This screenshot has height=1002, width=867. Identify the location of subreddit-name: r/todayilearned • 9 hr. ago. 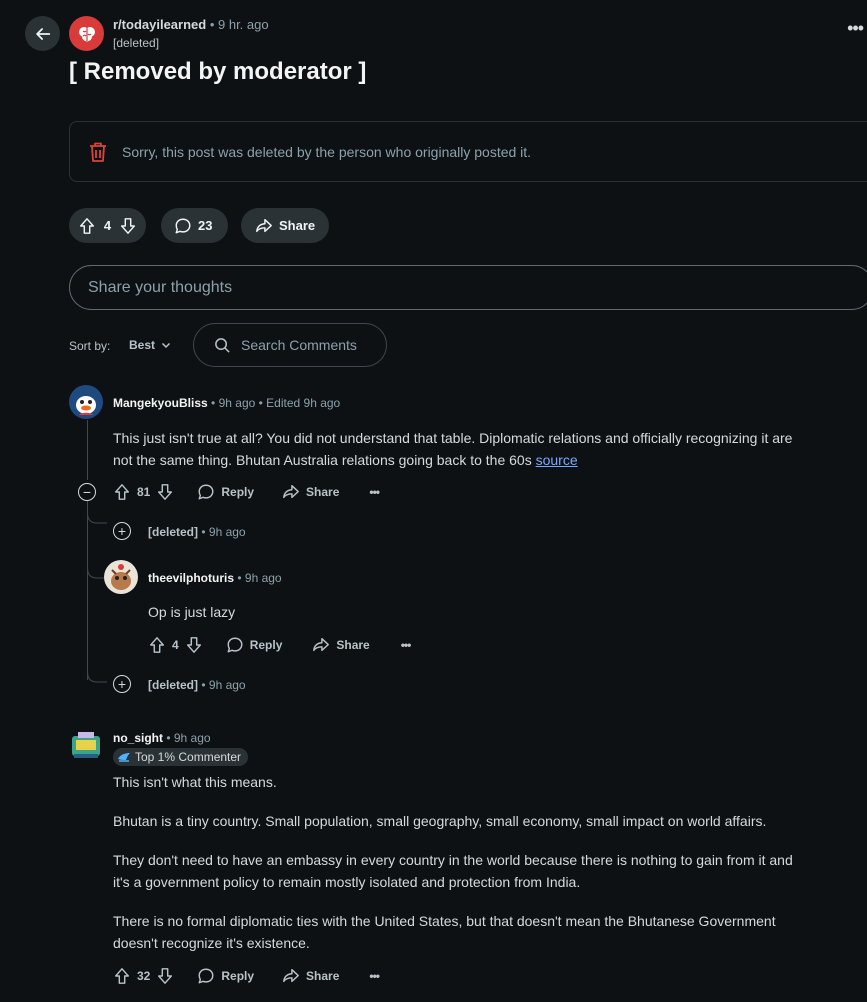
(191, 24).